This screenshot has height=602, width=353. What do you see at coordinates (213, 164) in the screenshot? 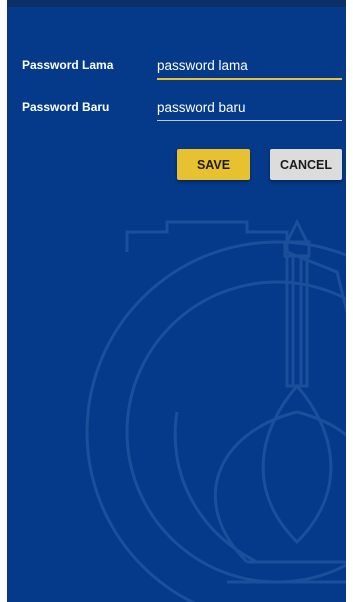
I see `save-button: SAVE` at bounding box center [213, 164].